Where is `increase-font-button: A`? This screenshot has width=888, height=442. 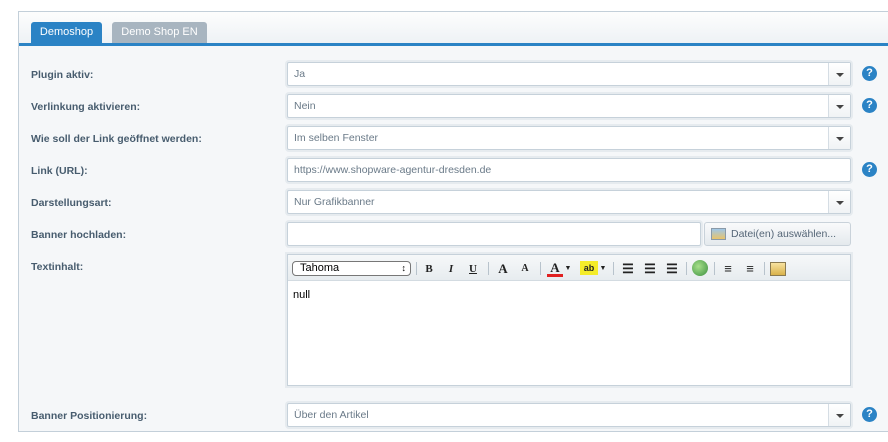 increase-font-button: A is located at coordinates (503, 269).